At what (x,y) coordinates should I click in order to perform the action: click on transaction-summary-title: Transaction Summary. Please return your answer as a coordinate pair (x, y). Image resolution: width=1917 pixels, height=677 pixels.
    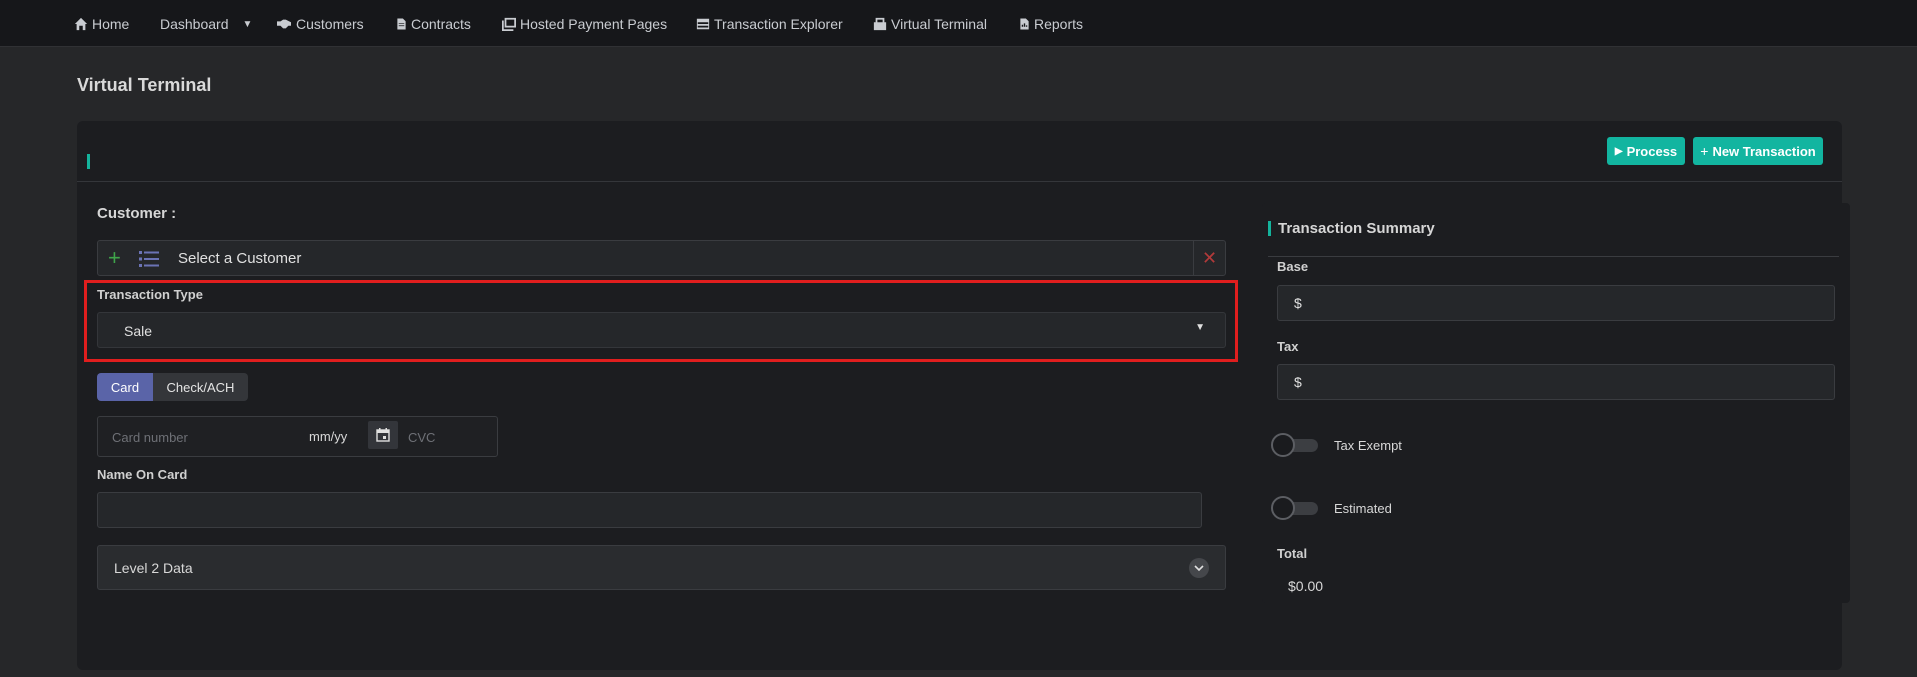
    Looking at the image, I should click on (1356, 228).